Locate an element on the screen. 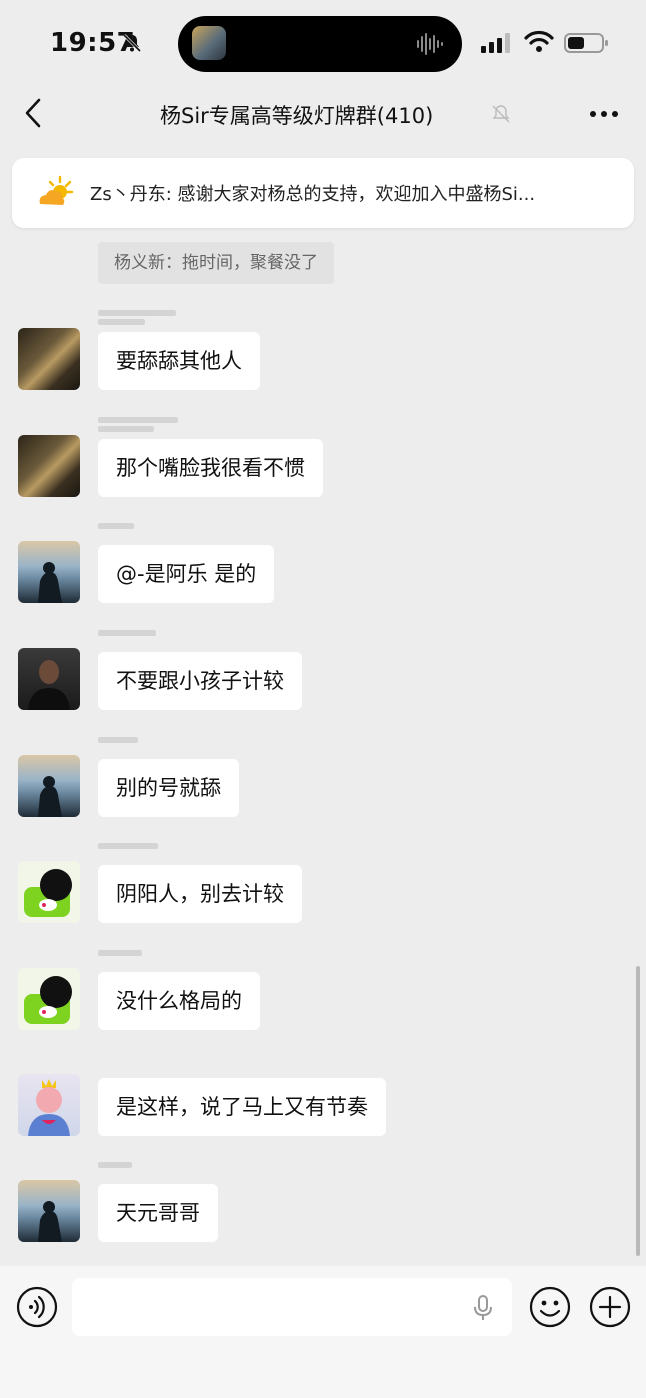 The height and width of the screenshot is (1398, 646). message-bubble: 要舔舔其他人 is located at coordinates (179, 361).